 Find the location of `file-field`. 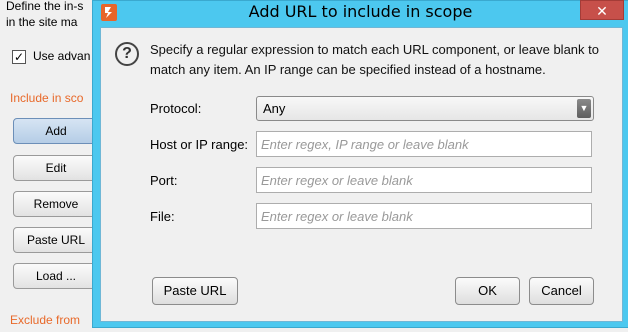

file-field is located at coordinates (424, 216).